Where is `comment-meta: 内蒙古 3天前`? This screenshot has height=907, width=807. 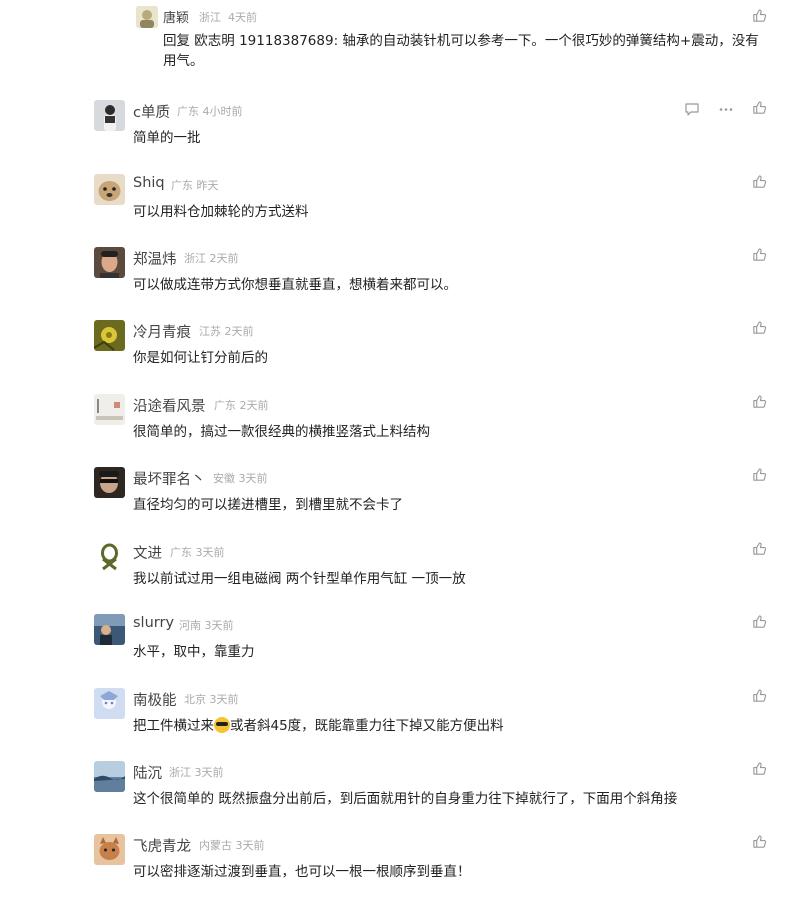 comment-meta: 内蒙古 3天前 is located at coordinates (232, 845).